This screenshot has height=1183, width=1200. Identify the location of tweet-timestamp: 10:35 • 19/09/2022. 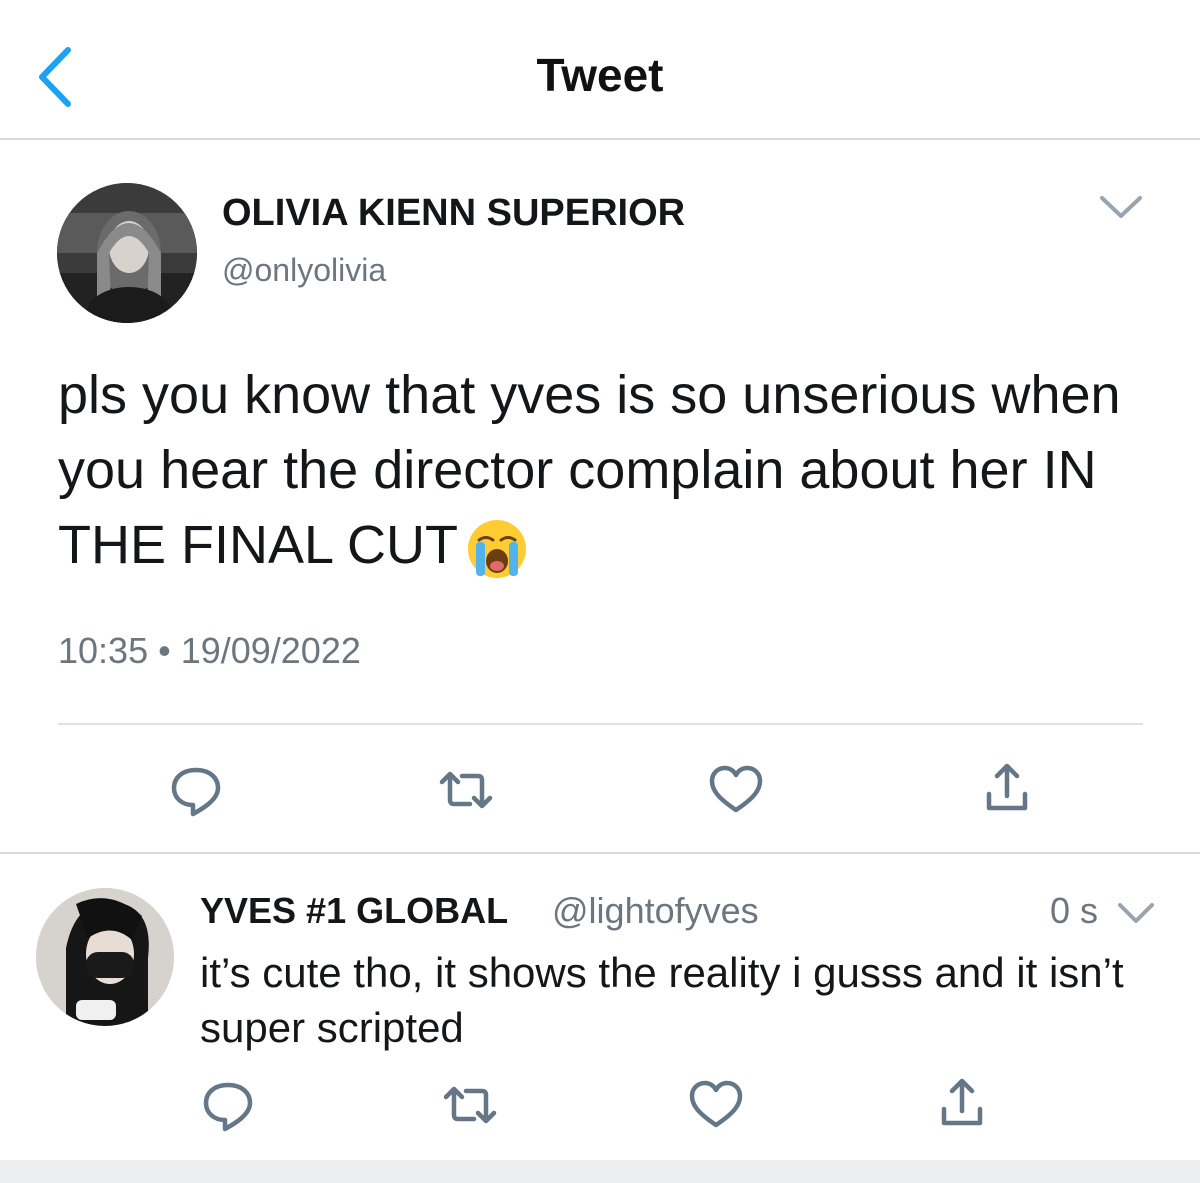
(209, 650).